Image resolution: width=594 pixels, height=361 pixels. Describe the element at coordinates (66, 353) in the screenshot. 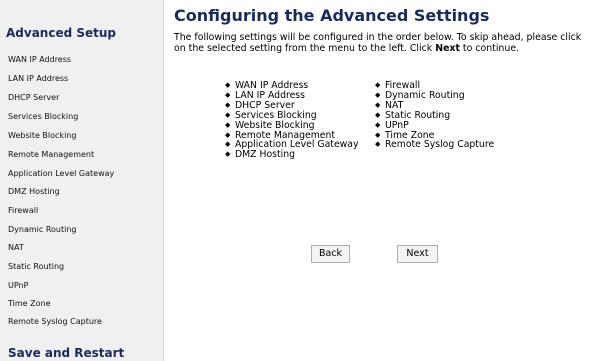

I see `save-and-restart-link: Save and Restart` at that location.